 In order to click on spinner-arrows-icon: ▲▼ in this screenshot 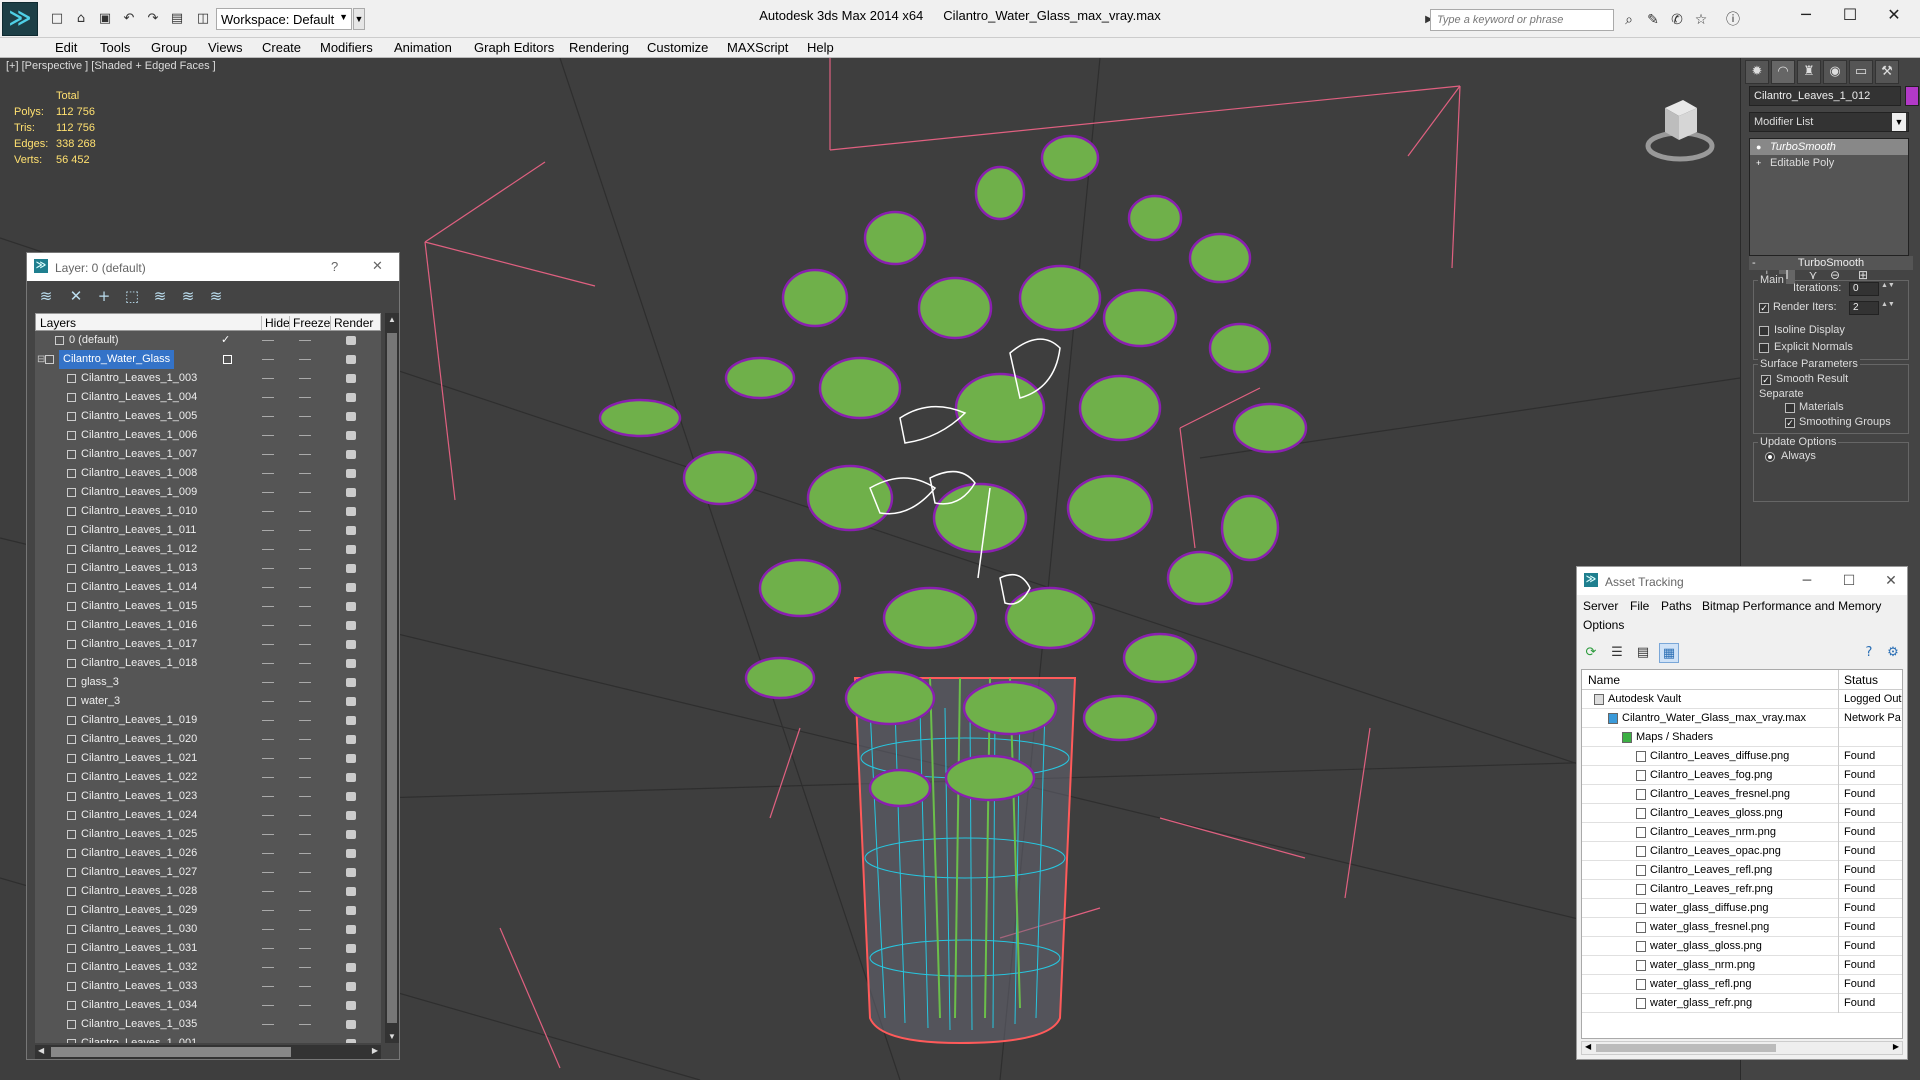, I will do `click(1888, 308)`.